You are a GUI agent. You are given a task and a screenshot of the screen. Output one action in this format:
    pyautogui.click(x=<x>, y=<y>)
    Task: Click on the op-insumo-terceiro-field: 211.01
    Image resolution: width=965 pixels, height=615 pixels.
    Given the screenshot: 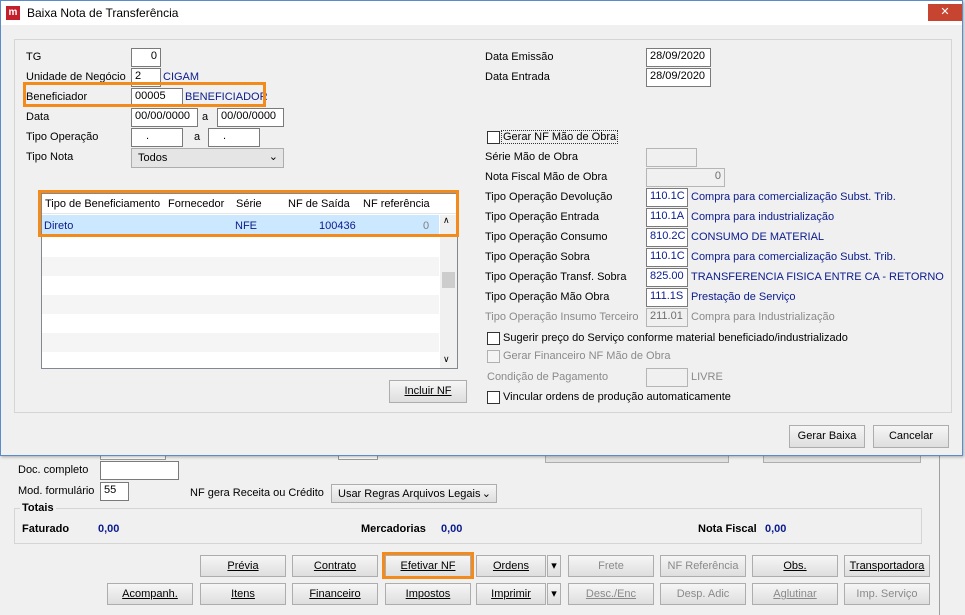 What is the action you would take?
    pyautogui.click(x=667, y=317)
    